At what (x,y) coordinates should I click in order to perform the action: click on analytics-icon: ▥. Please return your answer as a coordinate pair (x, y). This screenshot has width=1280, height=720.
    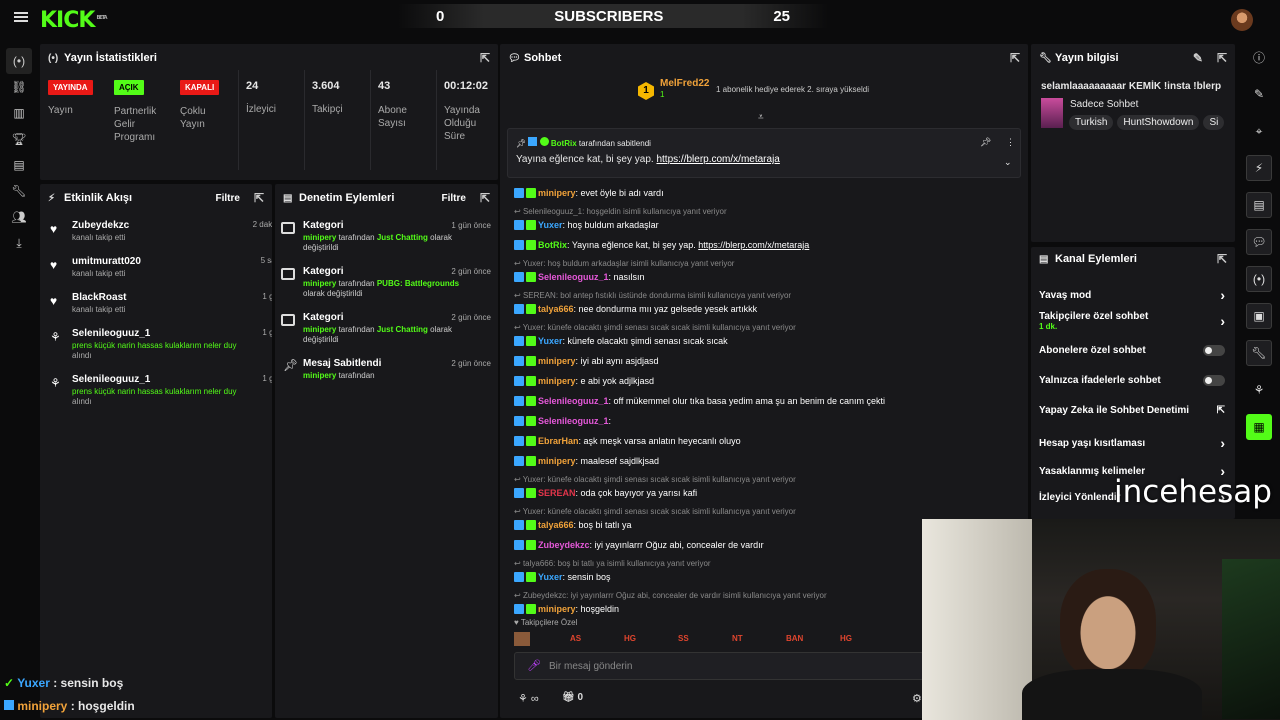
    Looking at the image, I should click on (19, 113).